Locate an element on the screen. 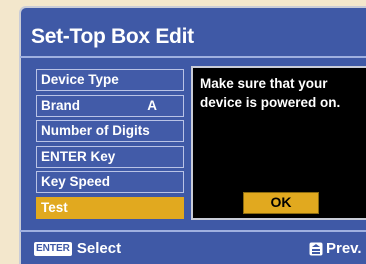 This screenshot has height=264, width=366. menu-item-number-of-digits: Number of Digits is located at coordinates (110, 131).